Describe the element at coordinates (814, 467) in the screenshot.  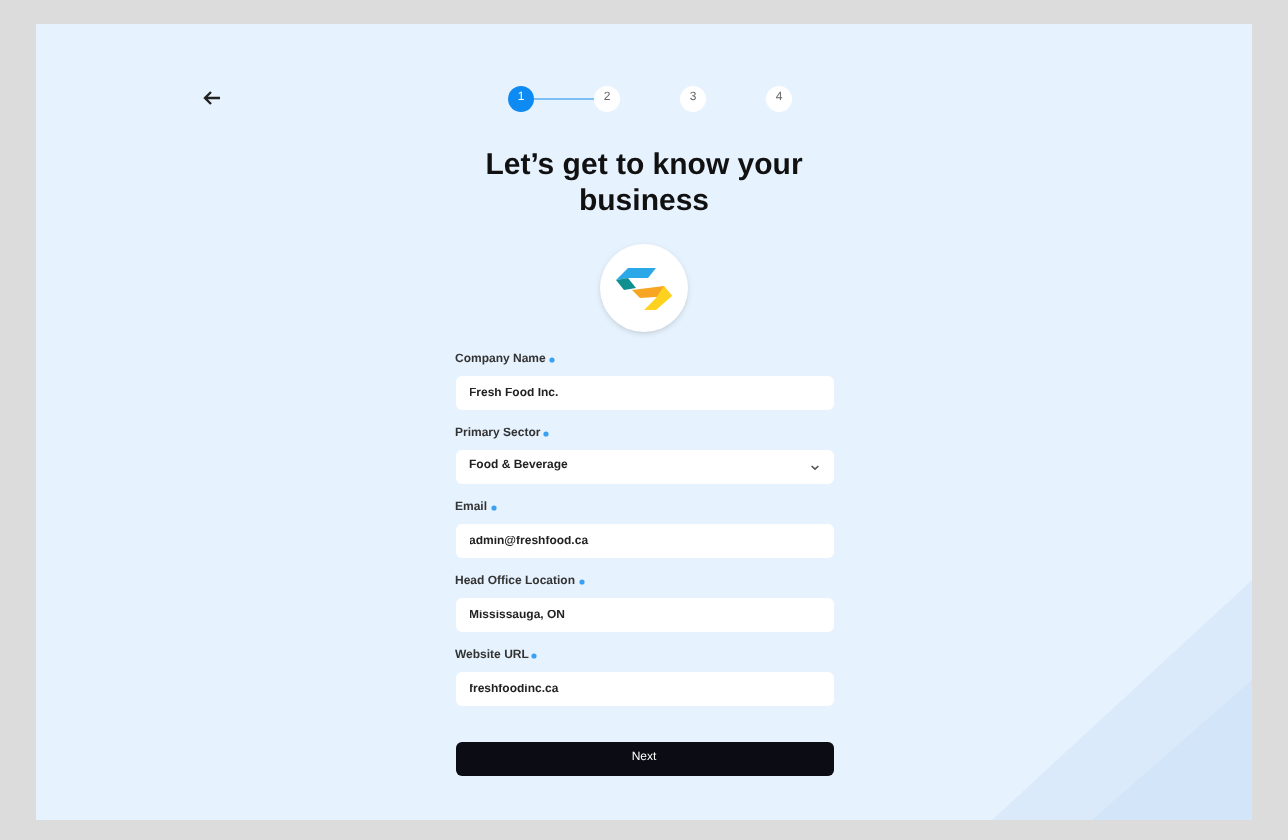
I see `chevron-down-icon` at that location.